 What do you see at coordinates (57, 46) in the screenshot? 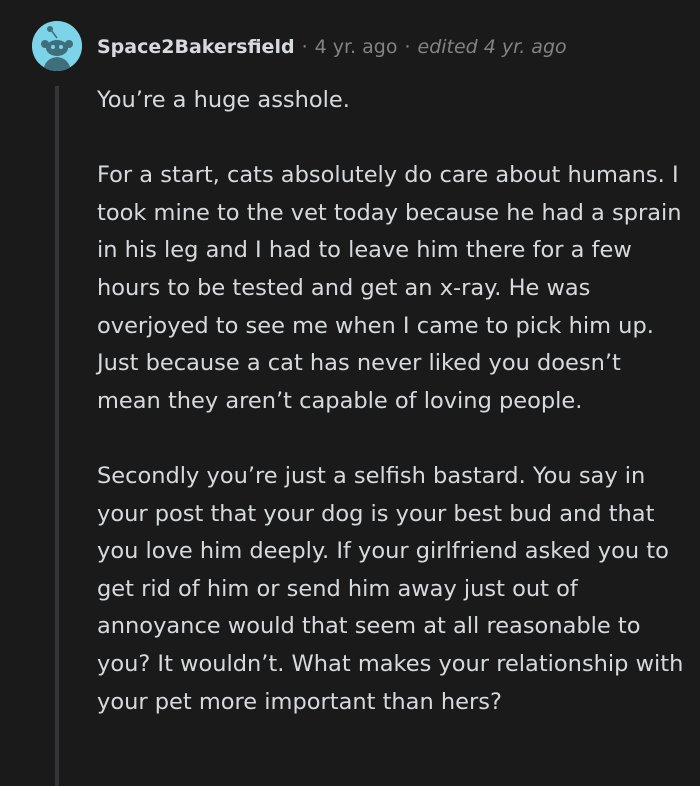
I see `snoo-avatar-icon` at bounding box center [57, 46].